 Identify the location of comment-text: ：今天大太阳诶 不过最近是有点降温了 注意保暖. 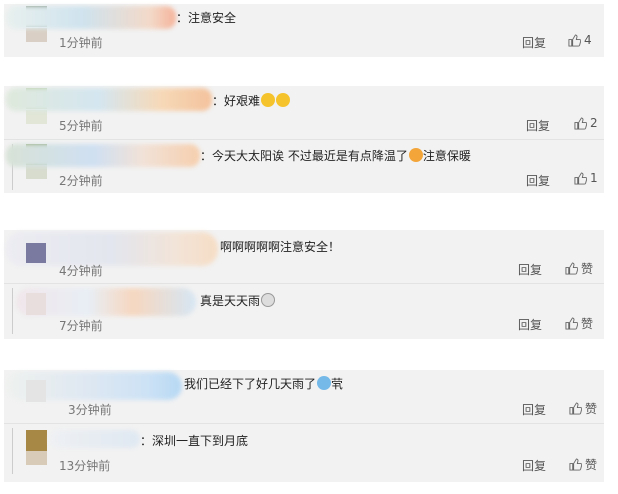
(335, 156).